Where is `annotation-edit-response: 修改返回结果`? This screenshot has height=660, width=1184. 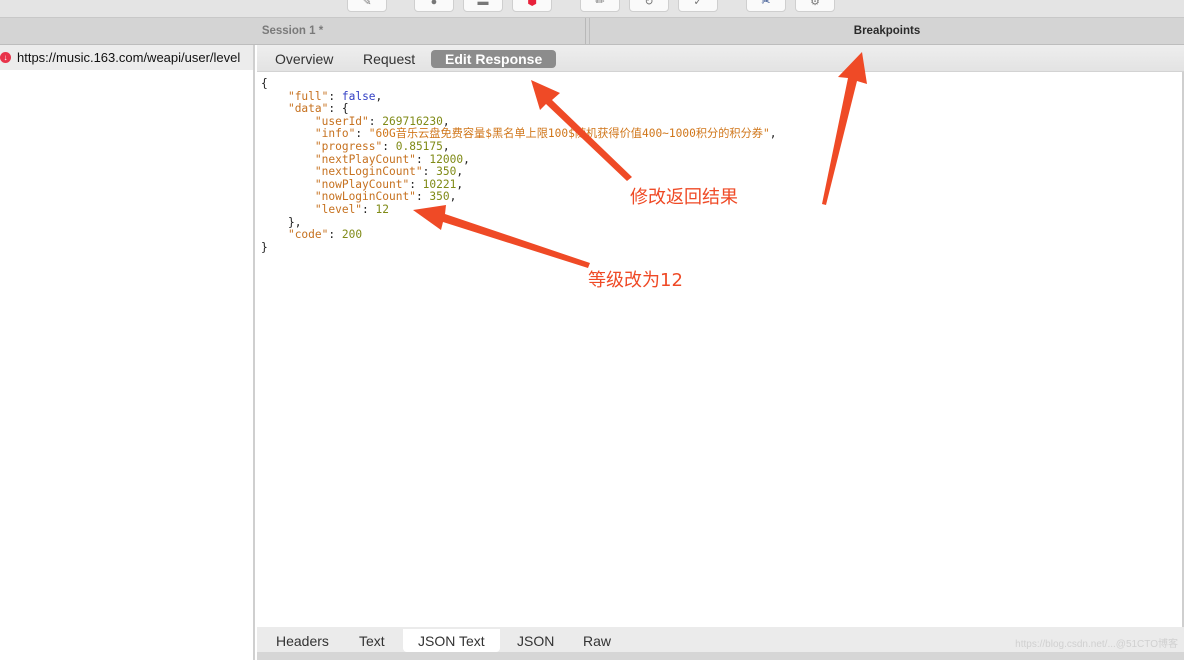
annotation-edit-response: 修改返回结果 is located at coordinates (684, 197).